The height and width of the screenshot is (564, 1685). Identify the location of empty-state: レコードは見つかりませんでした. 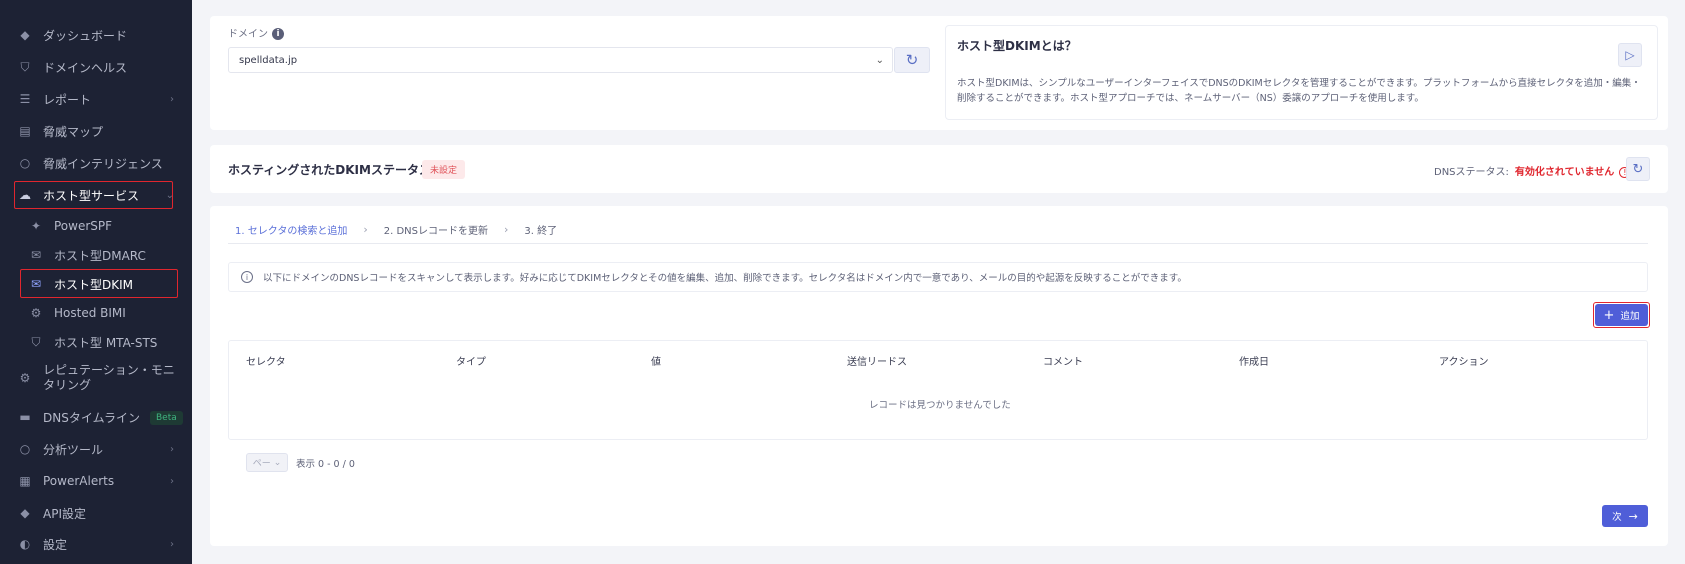
(940, 405).